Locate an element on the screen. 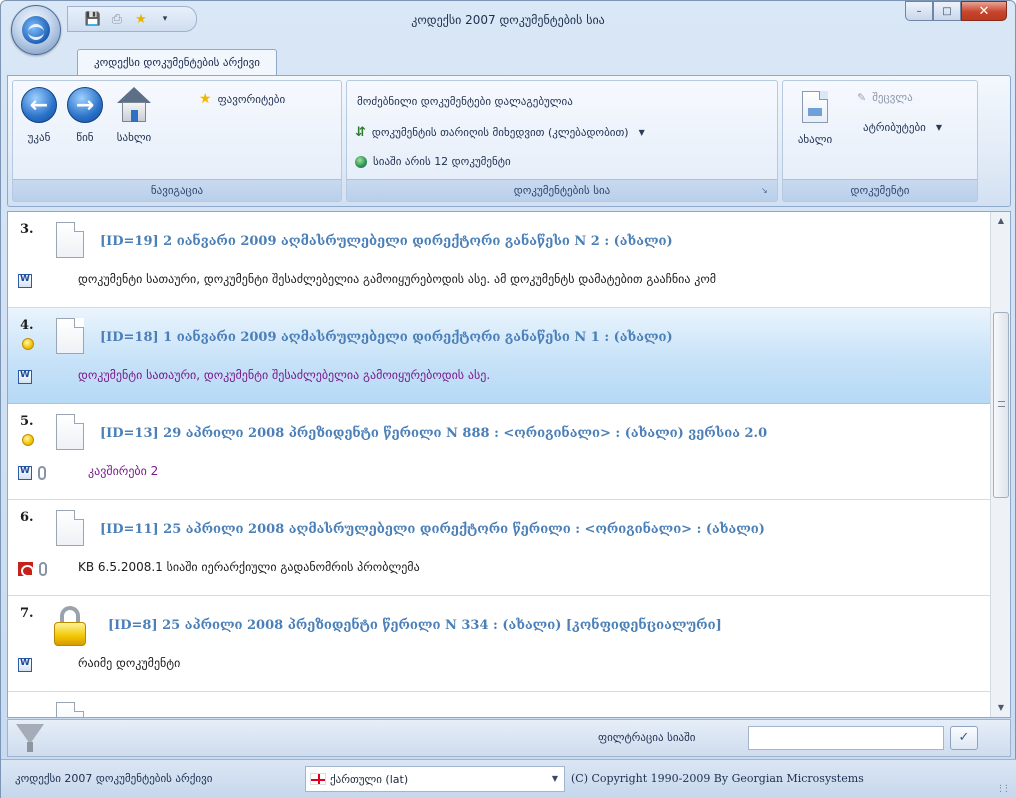 The width and height of the screenshot is (1016, 798). application-menu-button is located at coordinates (36, 30).